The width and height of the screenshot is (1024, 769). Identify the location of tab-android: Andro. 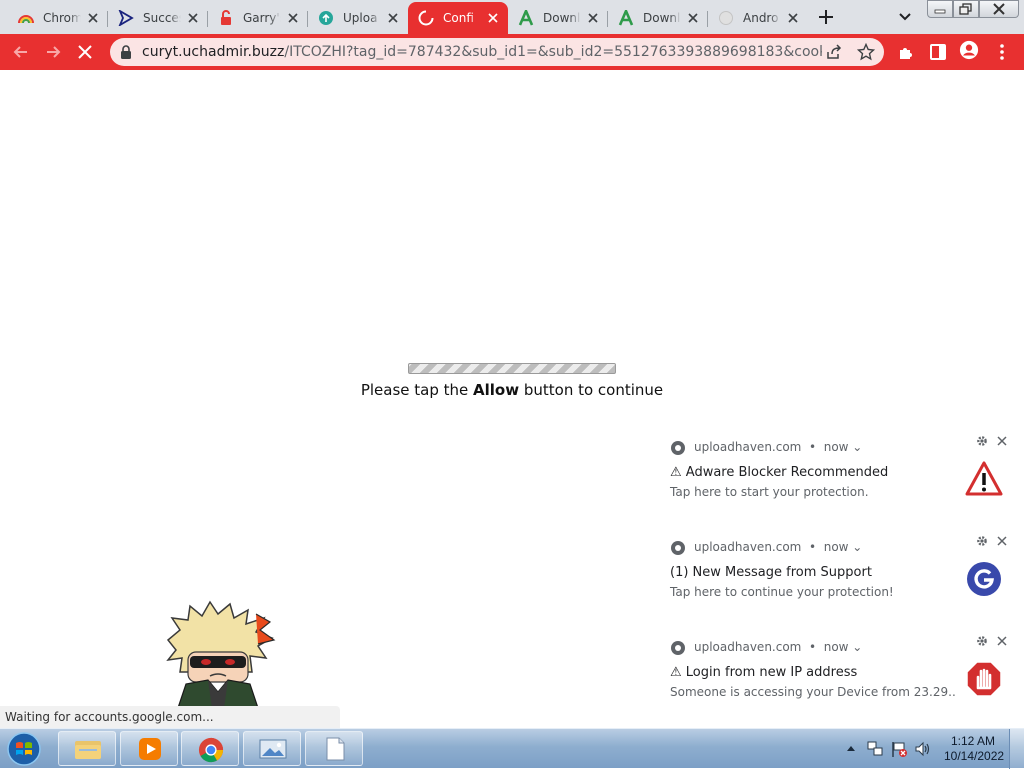
(758, 18).